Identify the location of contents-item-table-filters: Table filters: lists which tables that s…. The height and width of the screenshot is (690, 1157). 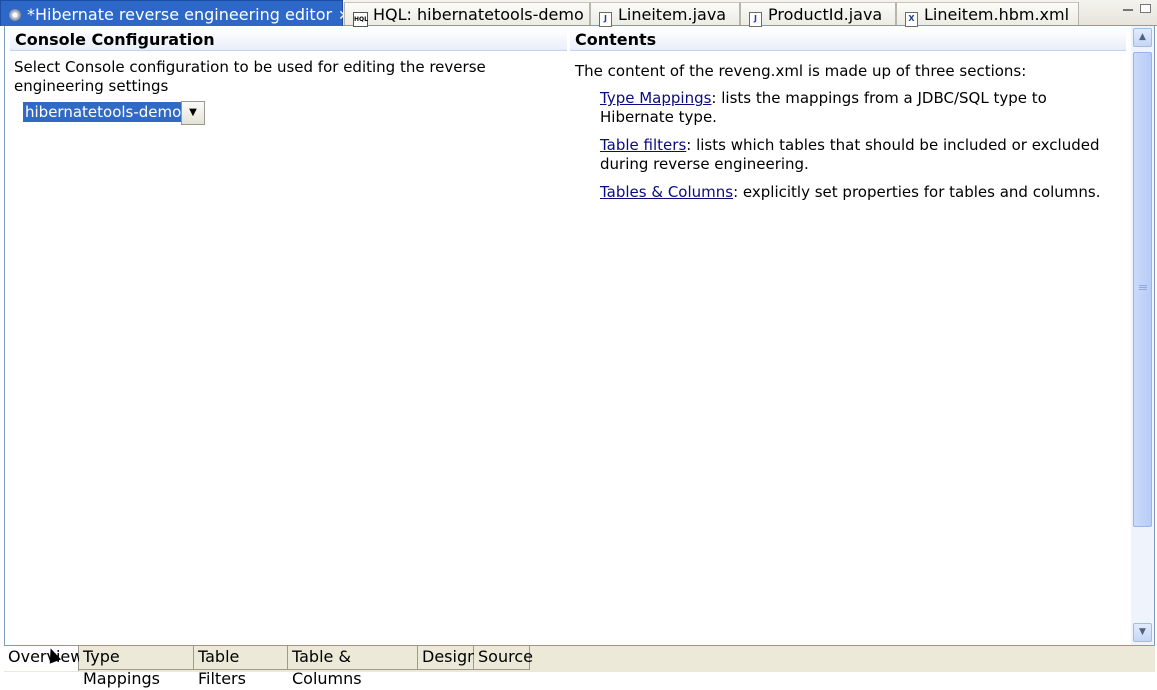
(860, 155).